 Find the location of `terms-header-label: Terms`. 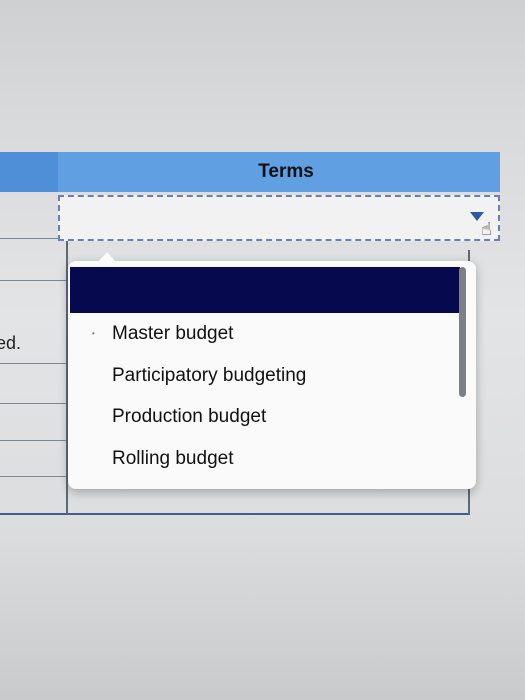

terms-header-label: Terms is located at coordinates (286, 171).